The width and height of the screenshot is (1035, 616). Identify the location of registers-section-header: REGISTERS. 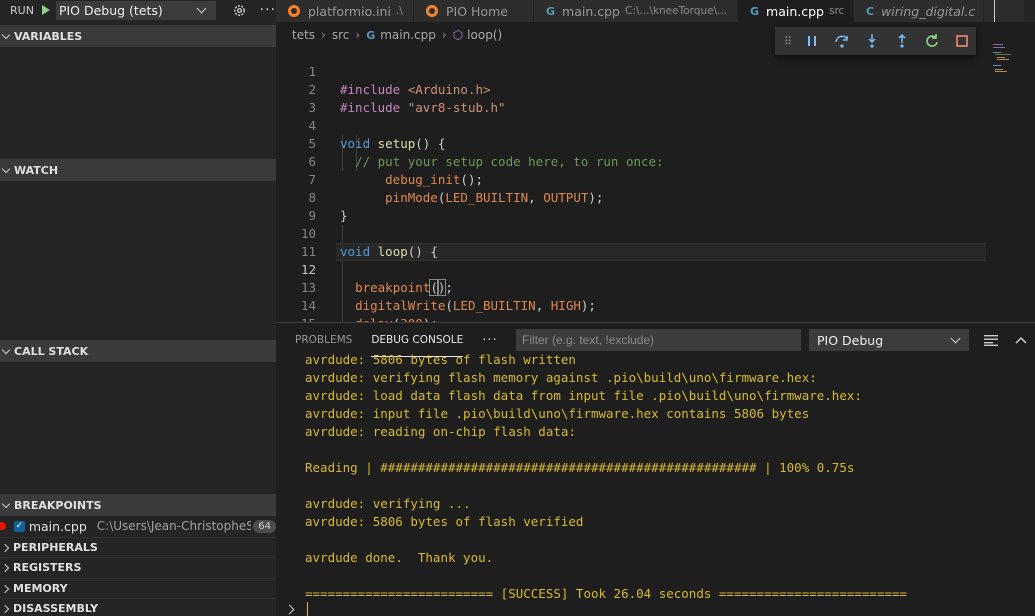
(138, 567).